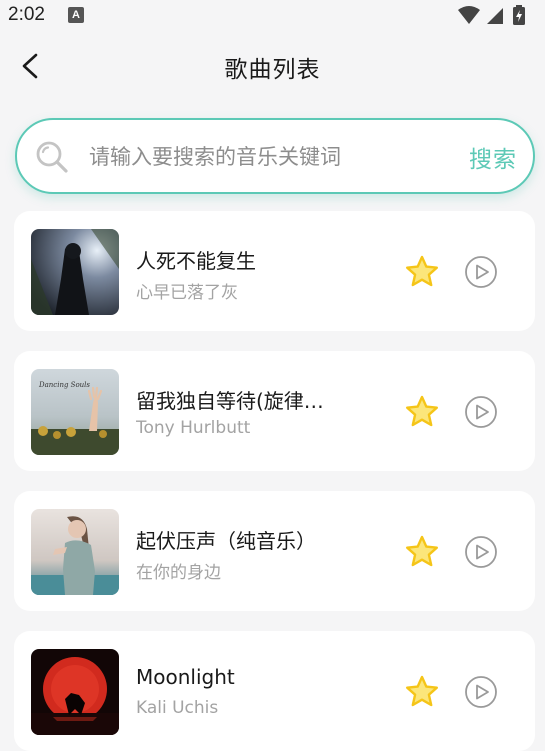  What do you see at coordinates (26, 14) in the screenshot?
I see `status-time: 2:02` at bounding box center [26, 14].